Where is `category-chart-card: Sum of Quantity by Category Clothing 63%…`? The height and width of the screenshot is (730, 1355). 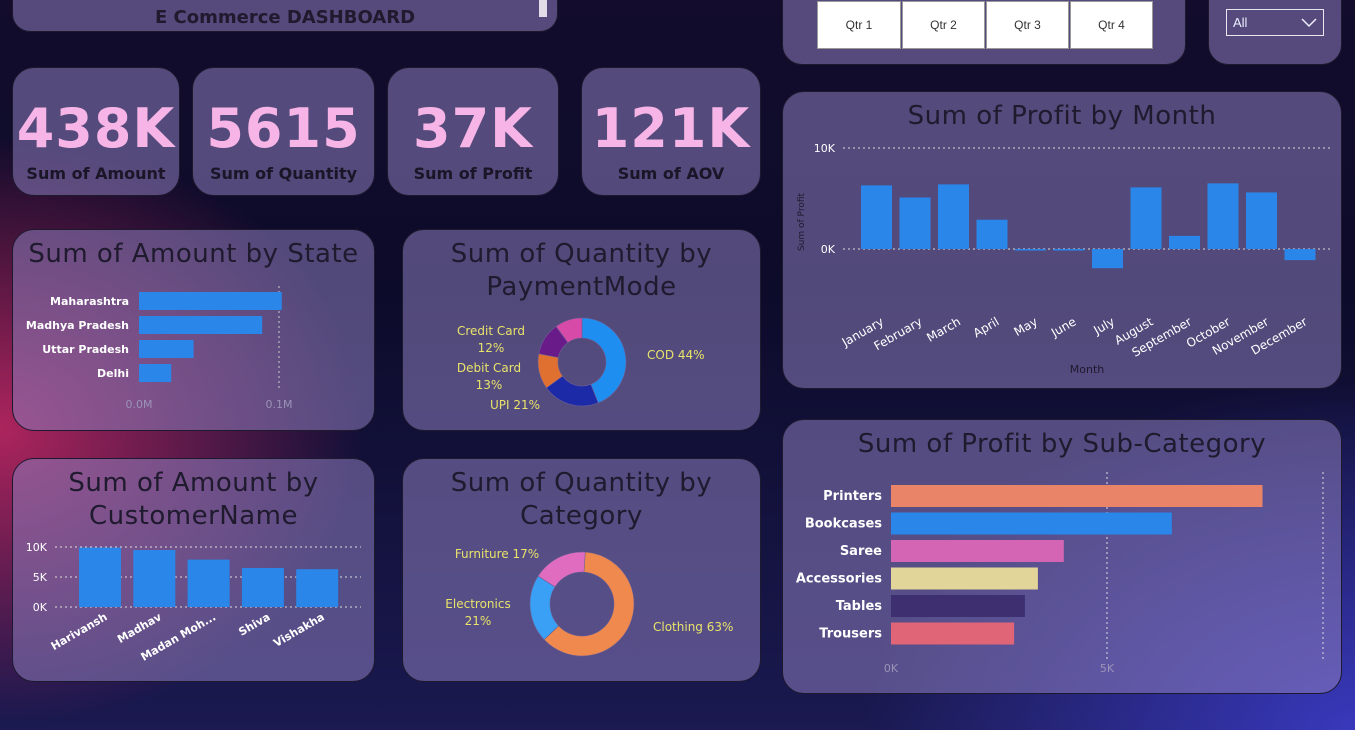
category-chart-card: Sum of Quantity by Category Clothing 63%… is located at coordinates (581, 570).